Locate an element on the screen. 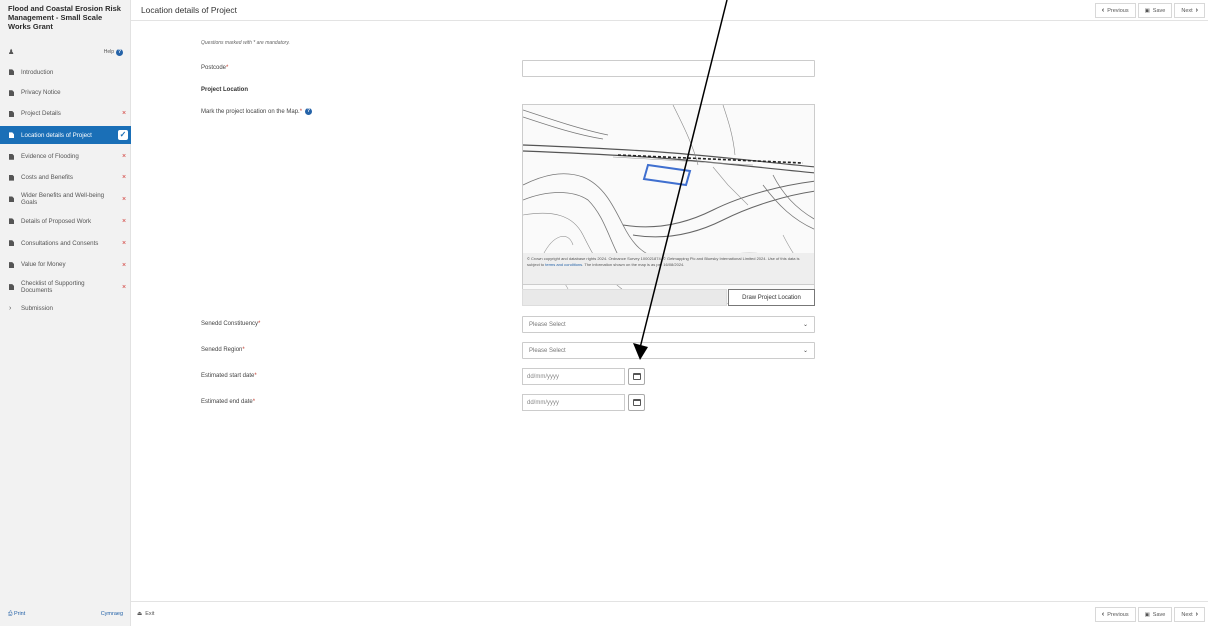 This screenshot has width=1208, height=626. language-link: Cymraeg is located at coordinates (112, 614).